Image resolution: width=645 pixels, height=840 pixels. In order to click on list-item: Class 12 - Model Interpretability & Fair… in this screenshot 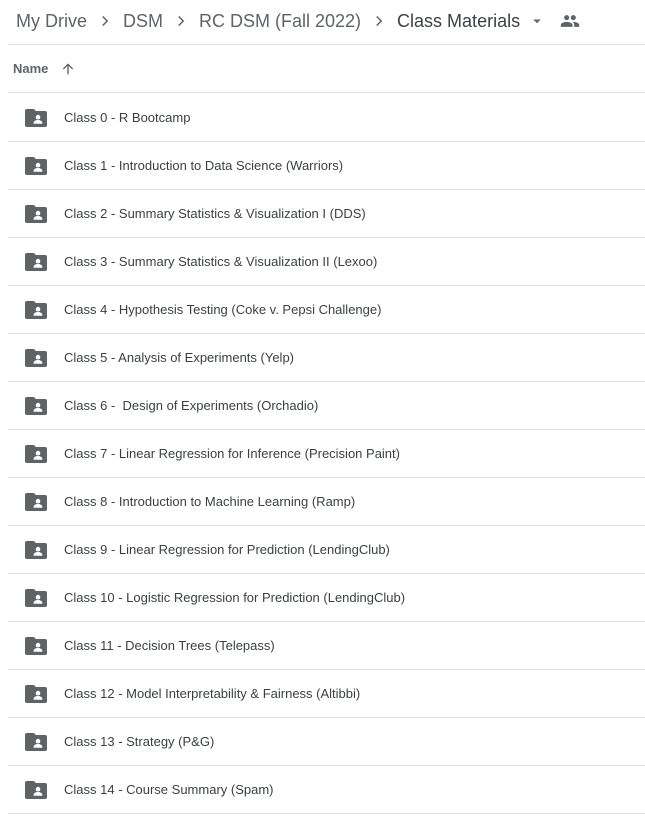, I will do `click(326, 694)`.